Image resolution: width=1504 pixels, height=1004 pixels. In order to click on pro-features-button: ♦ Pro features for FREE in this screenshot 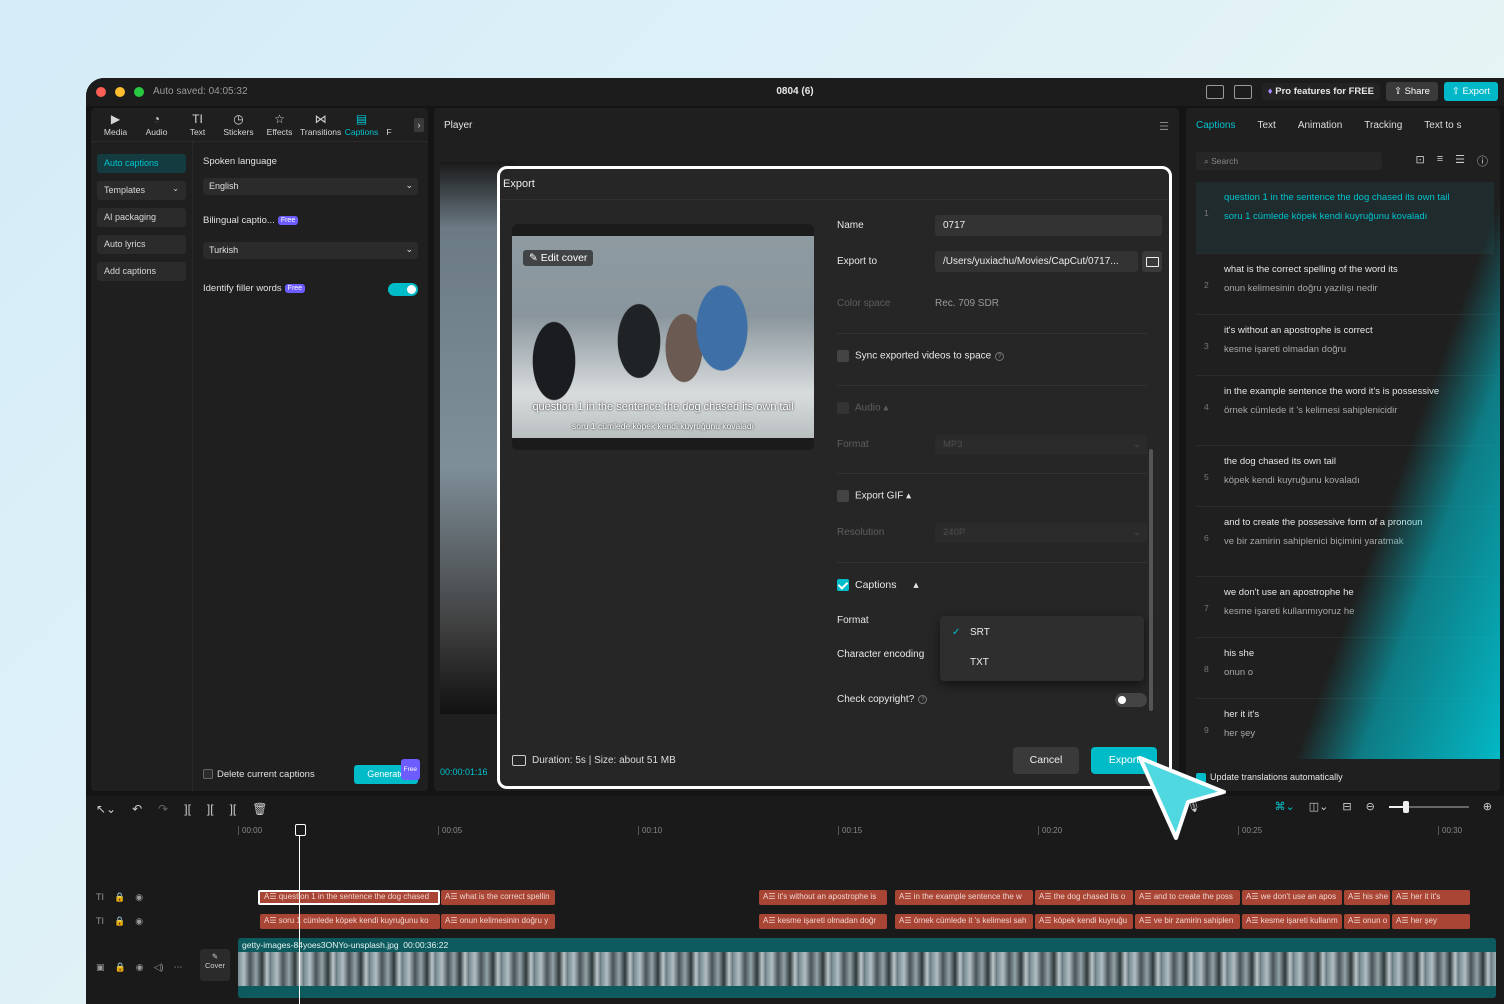, I will do `click(1320, 91)`.